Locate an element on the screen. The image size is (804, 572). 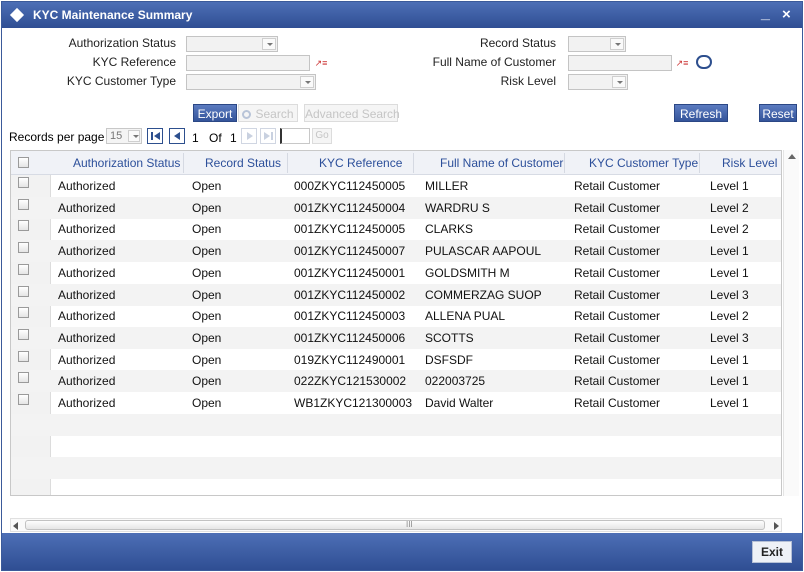
first-page-button is located at coordinates (155, 136).